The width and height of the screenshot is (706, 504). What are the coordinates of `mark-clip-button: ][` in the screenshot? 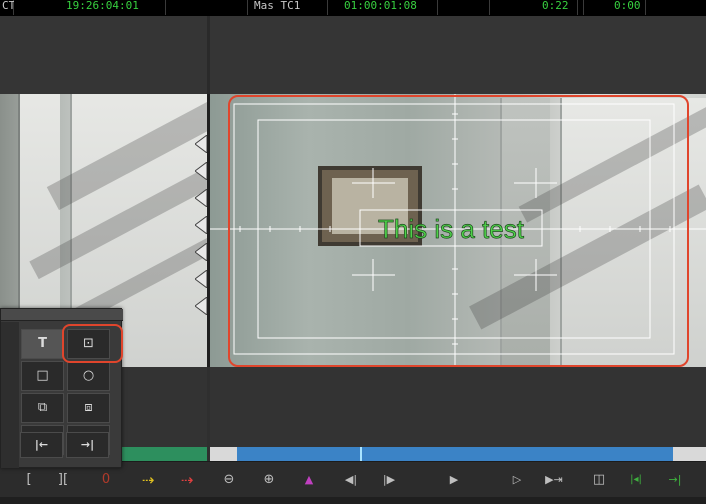 It's located at (63, 480).